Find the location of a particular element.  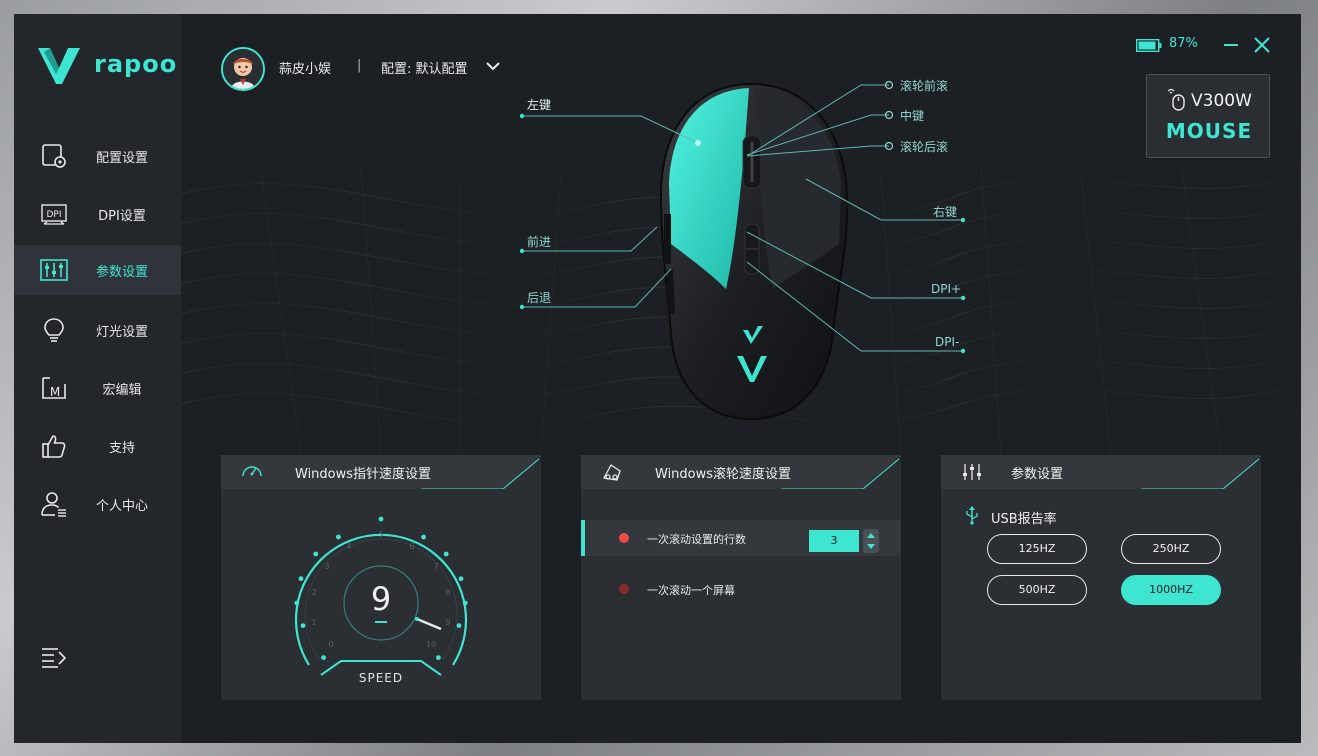

profile-settings-icon is located at coordinates (54, 156).